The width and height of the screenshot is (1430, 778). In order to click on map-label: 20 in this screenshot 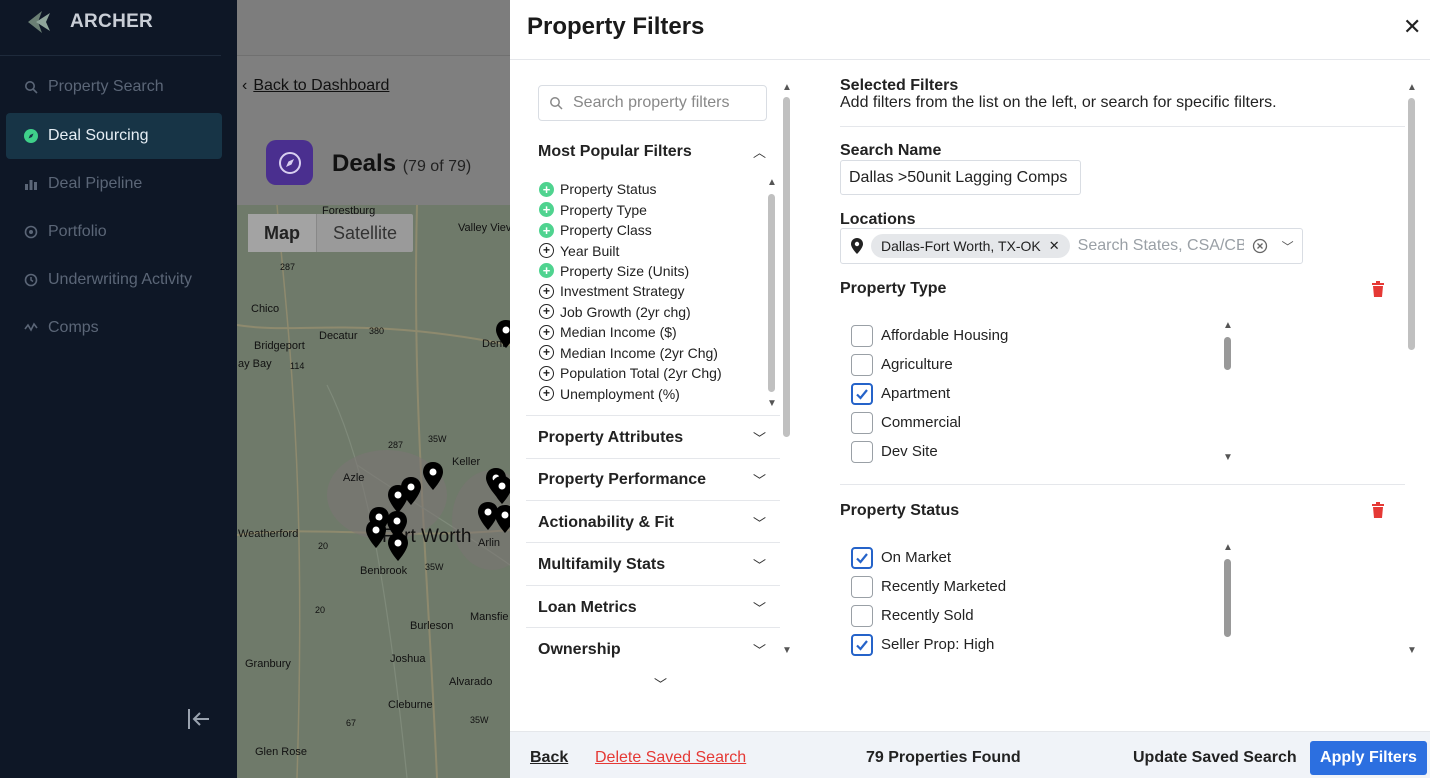, I will do `click(323, 546)`.